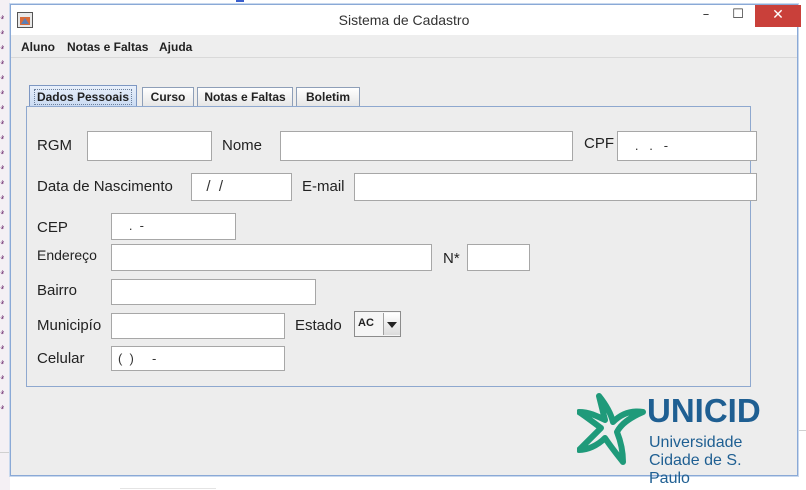 The height and width of the screenshot is (490, 806). I want to click on celular-label: Celular, so click(61, 358).